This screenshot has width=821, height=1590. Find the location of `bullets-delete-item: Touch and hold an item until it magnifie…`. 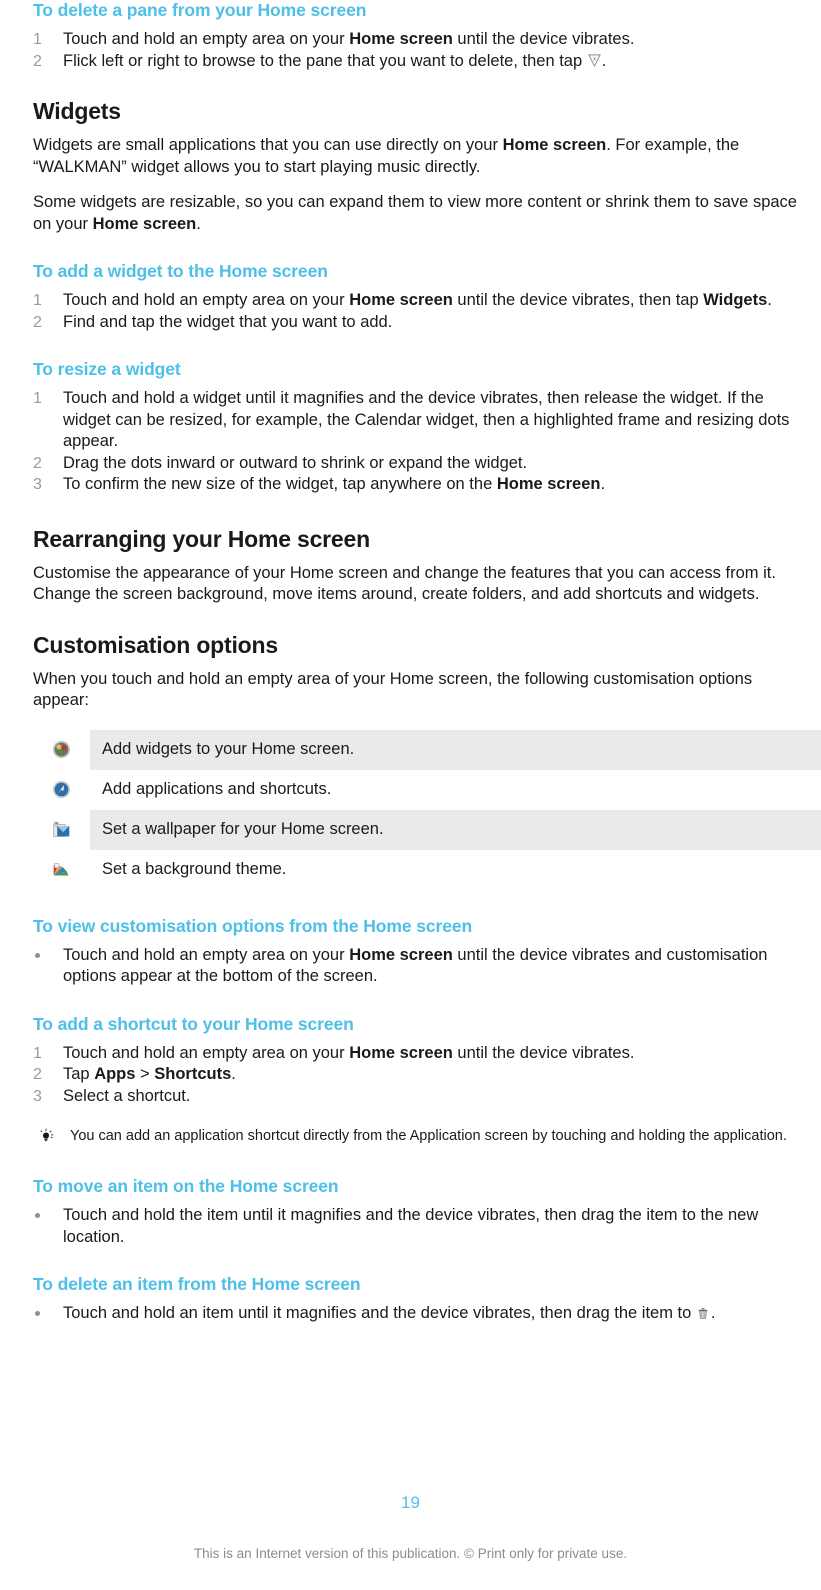

bullets-delete-item: Touch and hold an item until it magnifie… is located at coordinates (417, 1314).